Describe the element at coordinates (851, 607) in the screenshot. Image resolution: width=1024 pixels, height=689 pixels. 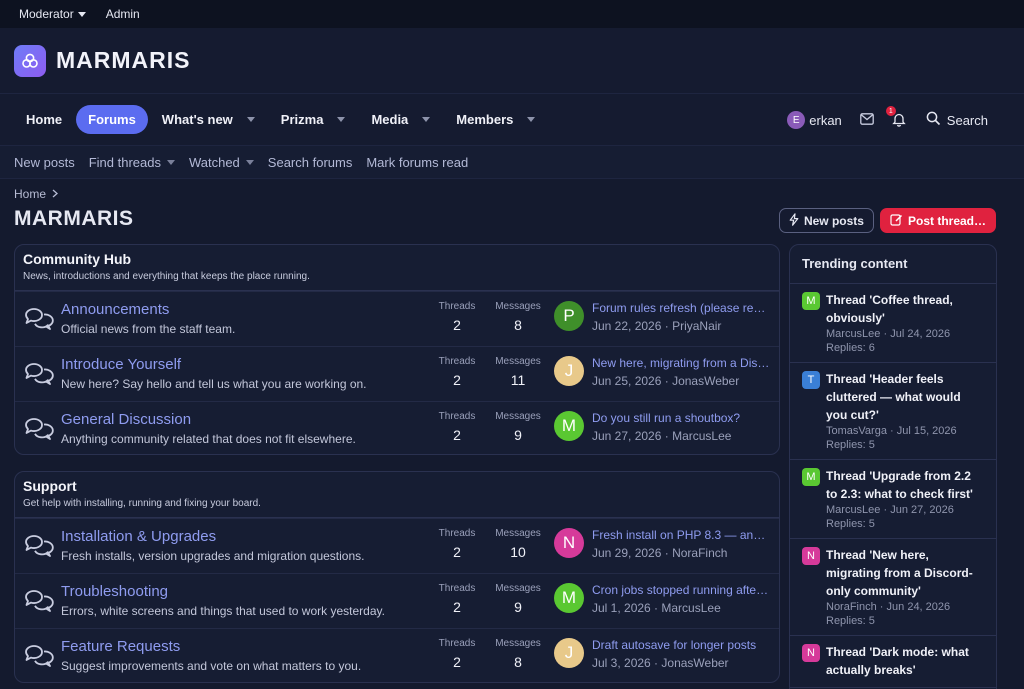
I see `trending-user: NoraFinch` at that location.